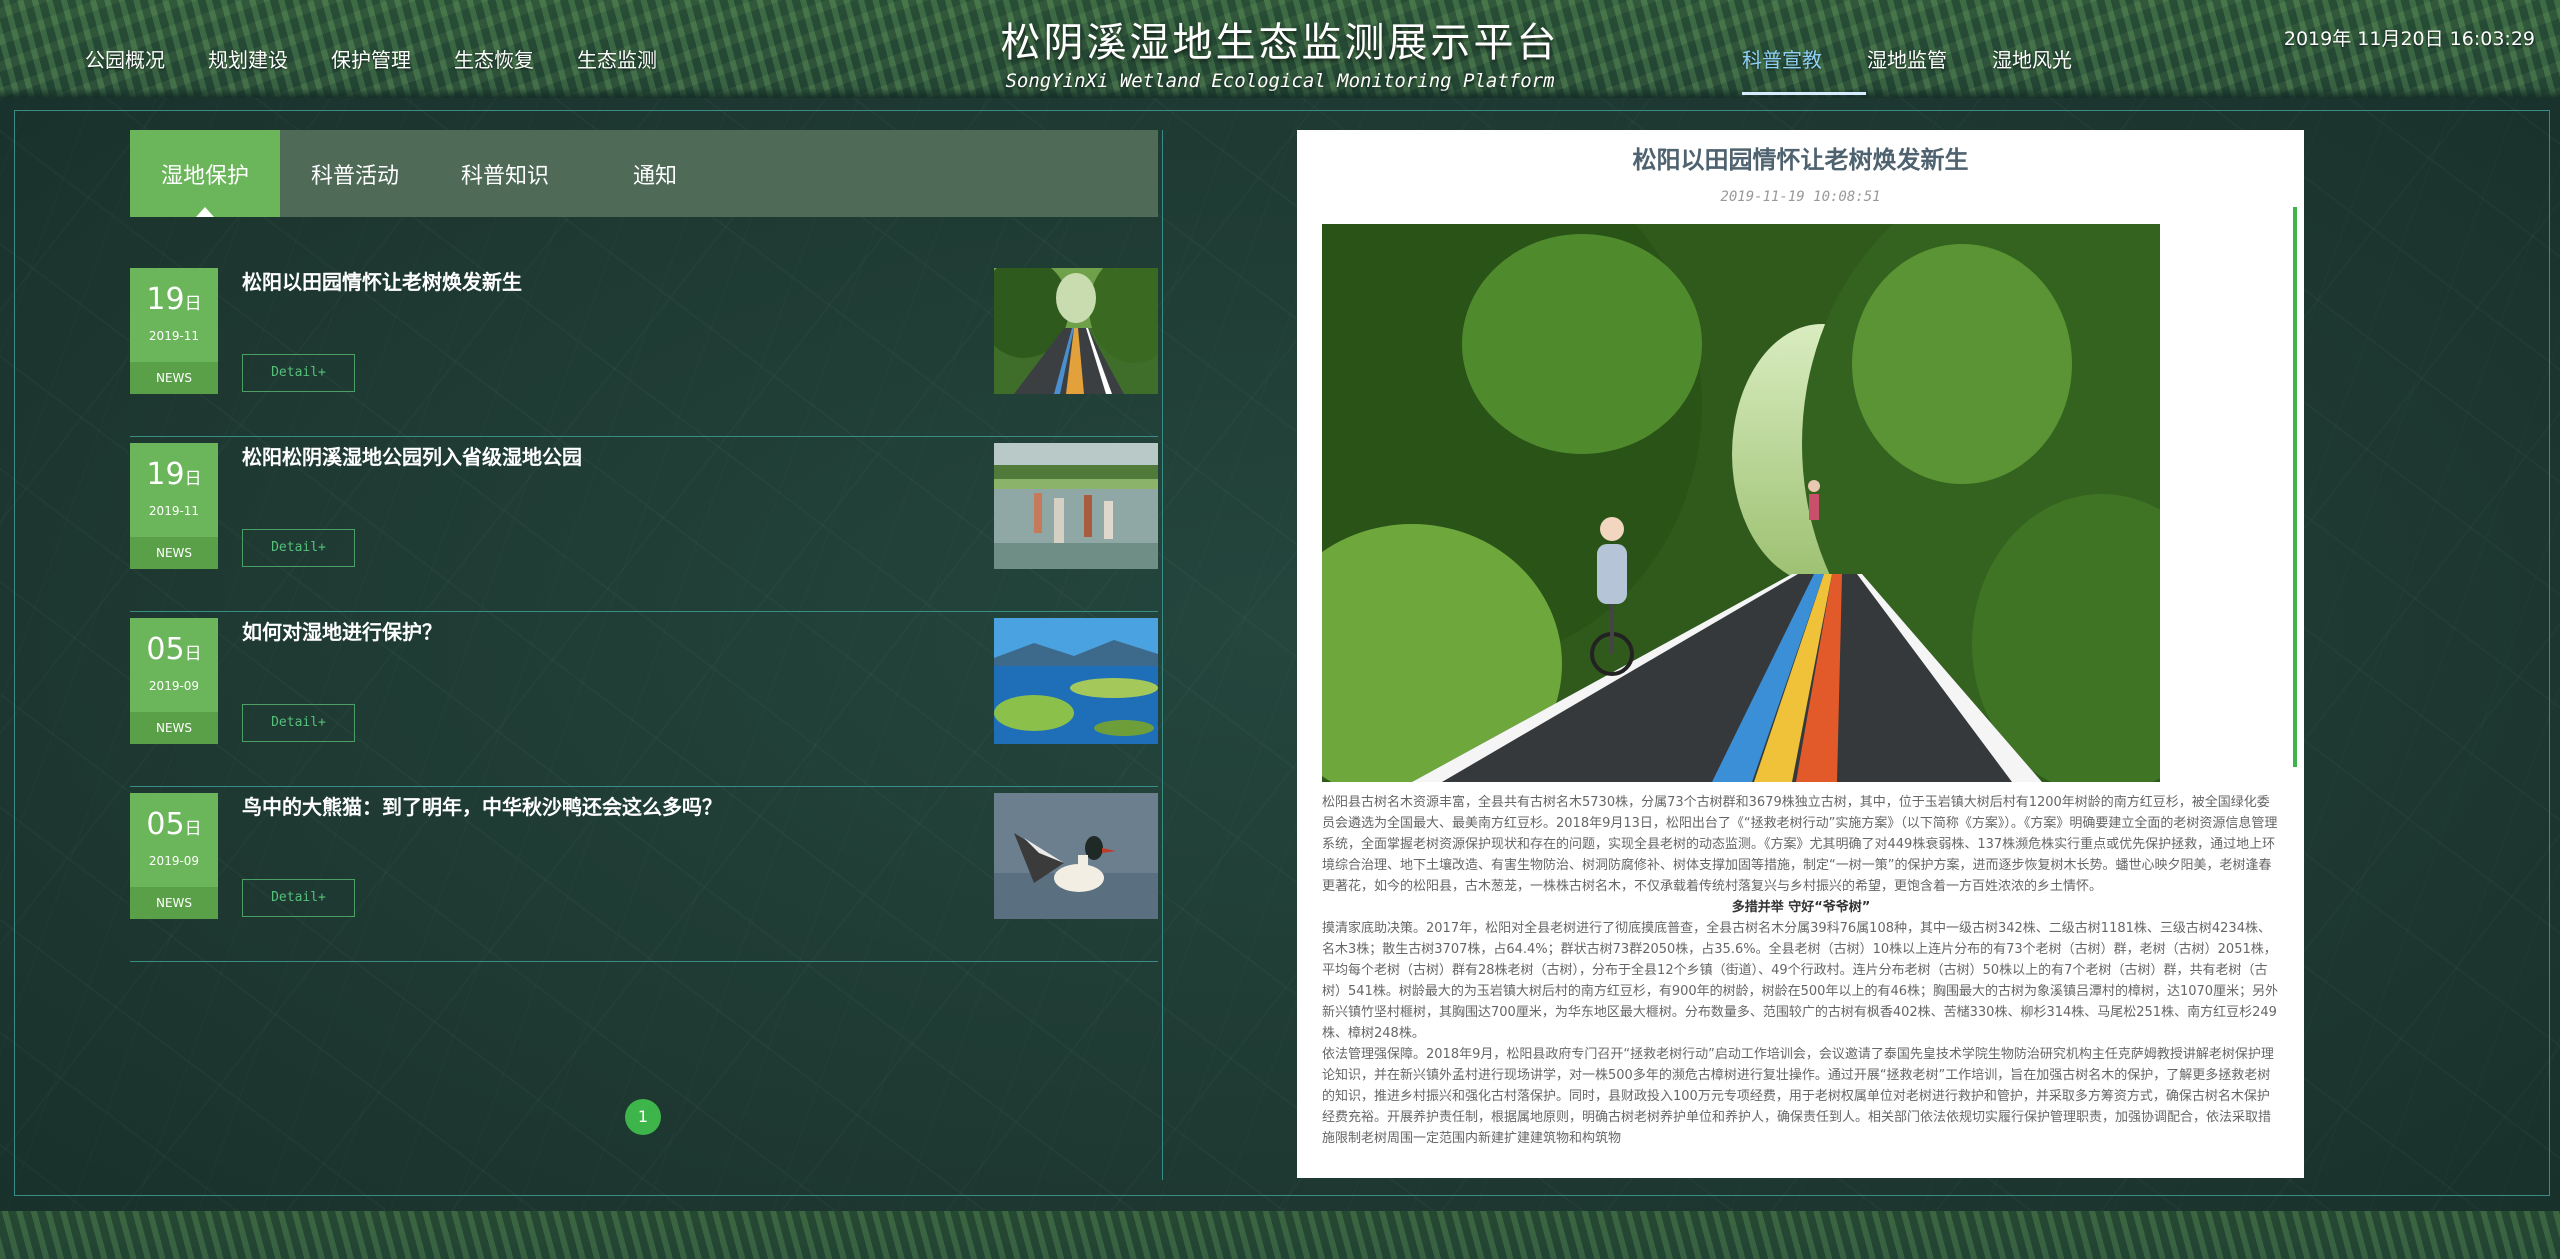  Describe the element at coordinates (643, 1117) in the screenshot. I see `pagination-page-1: 1` at that location.